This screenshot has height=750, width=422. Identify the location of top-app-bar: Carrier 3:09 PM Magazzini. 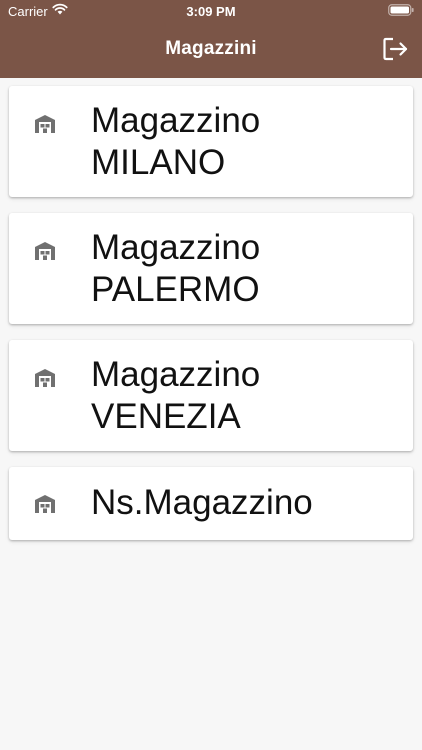
(211, 39).